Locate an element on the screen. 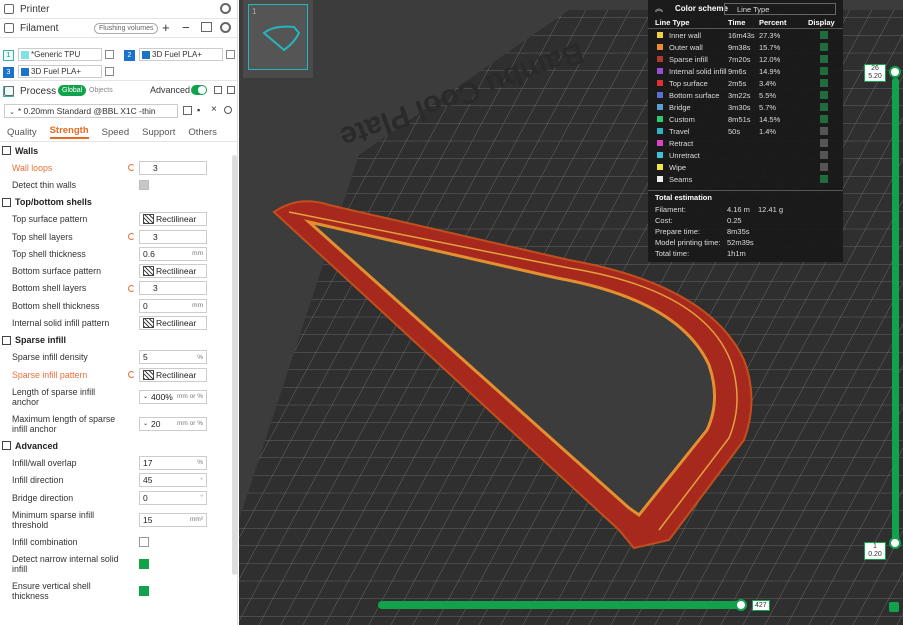 The height and width of the screenshot is (625, 903). sparse-pattern-label: Sparse infill pattern is located at coordinates (50, 374).